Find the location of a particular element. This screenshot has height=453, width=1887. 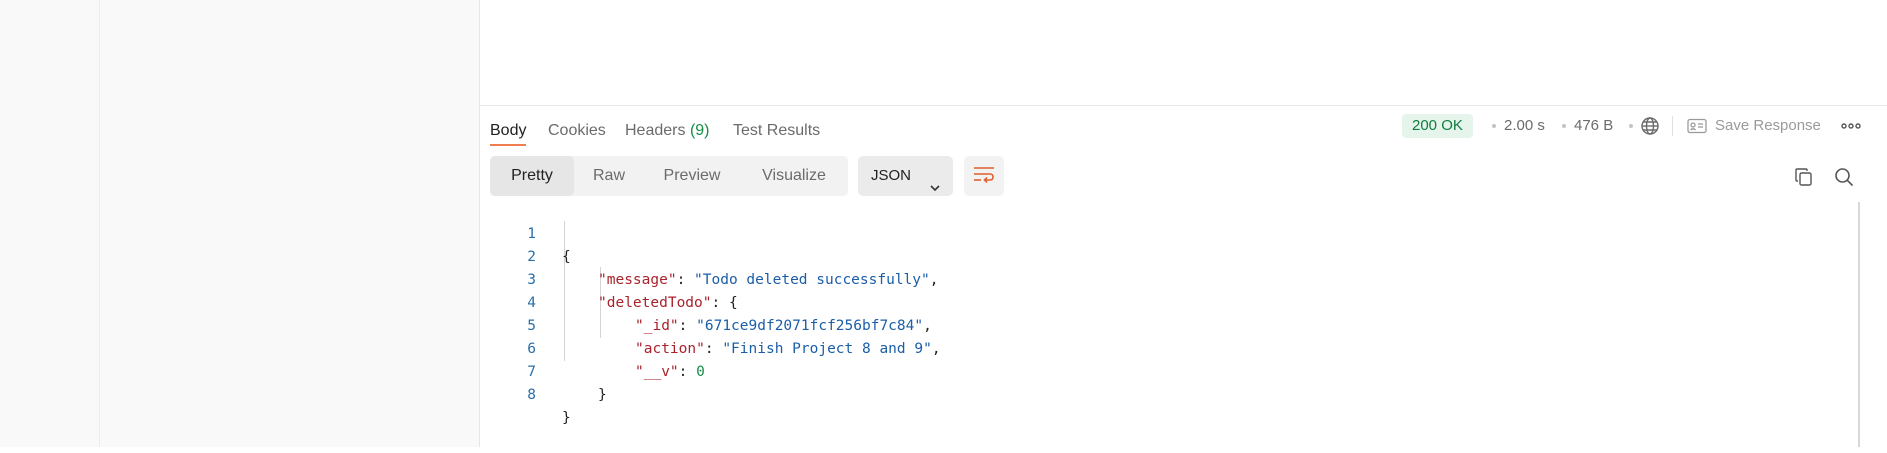

tab-body-label: Body is located at coordinates (508, 130).